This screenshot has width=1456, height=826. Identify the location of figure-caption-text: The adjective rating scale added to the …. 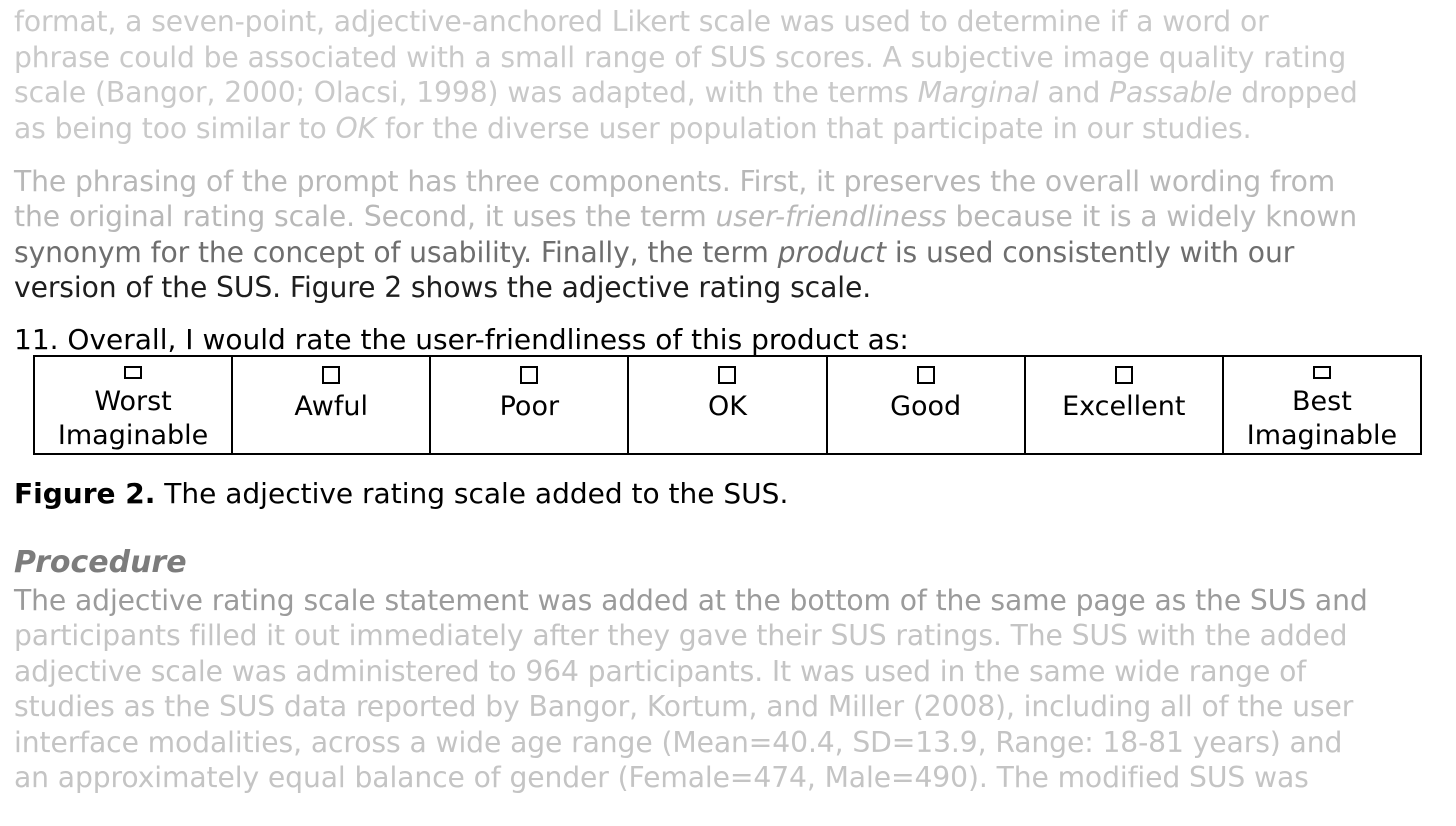
(472, 493).